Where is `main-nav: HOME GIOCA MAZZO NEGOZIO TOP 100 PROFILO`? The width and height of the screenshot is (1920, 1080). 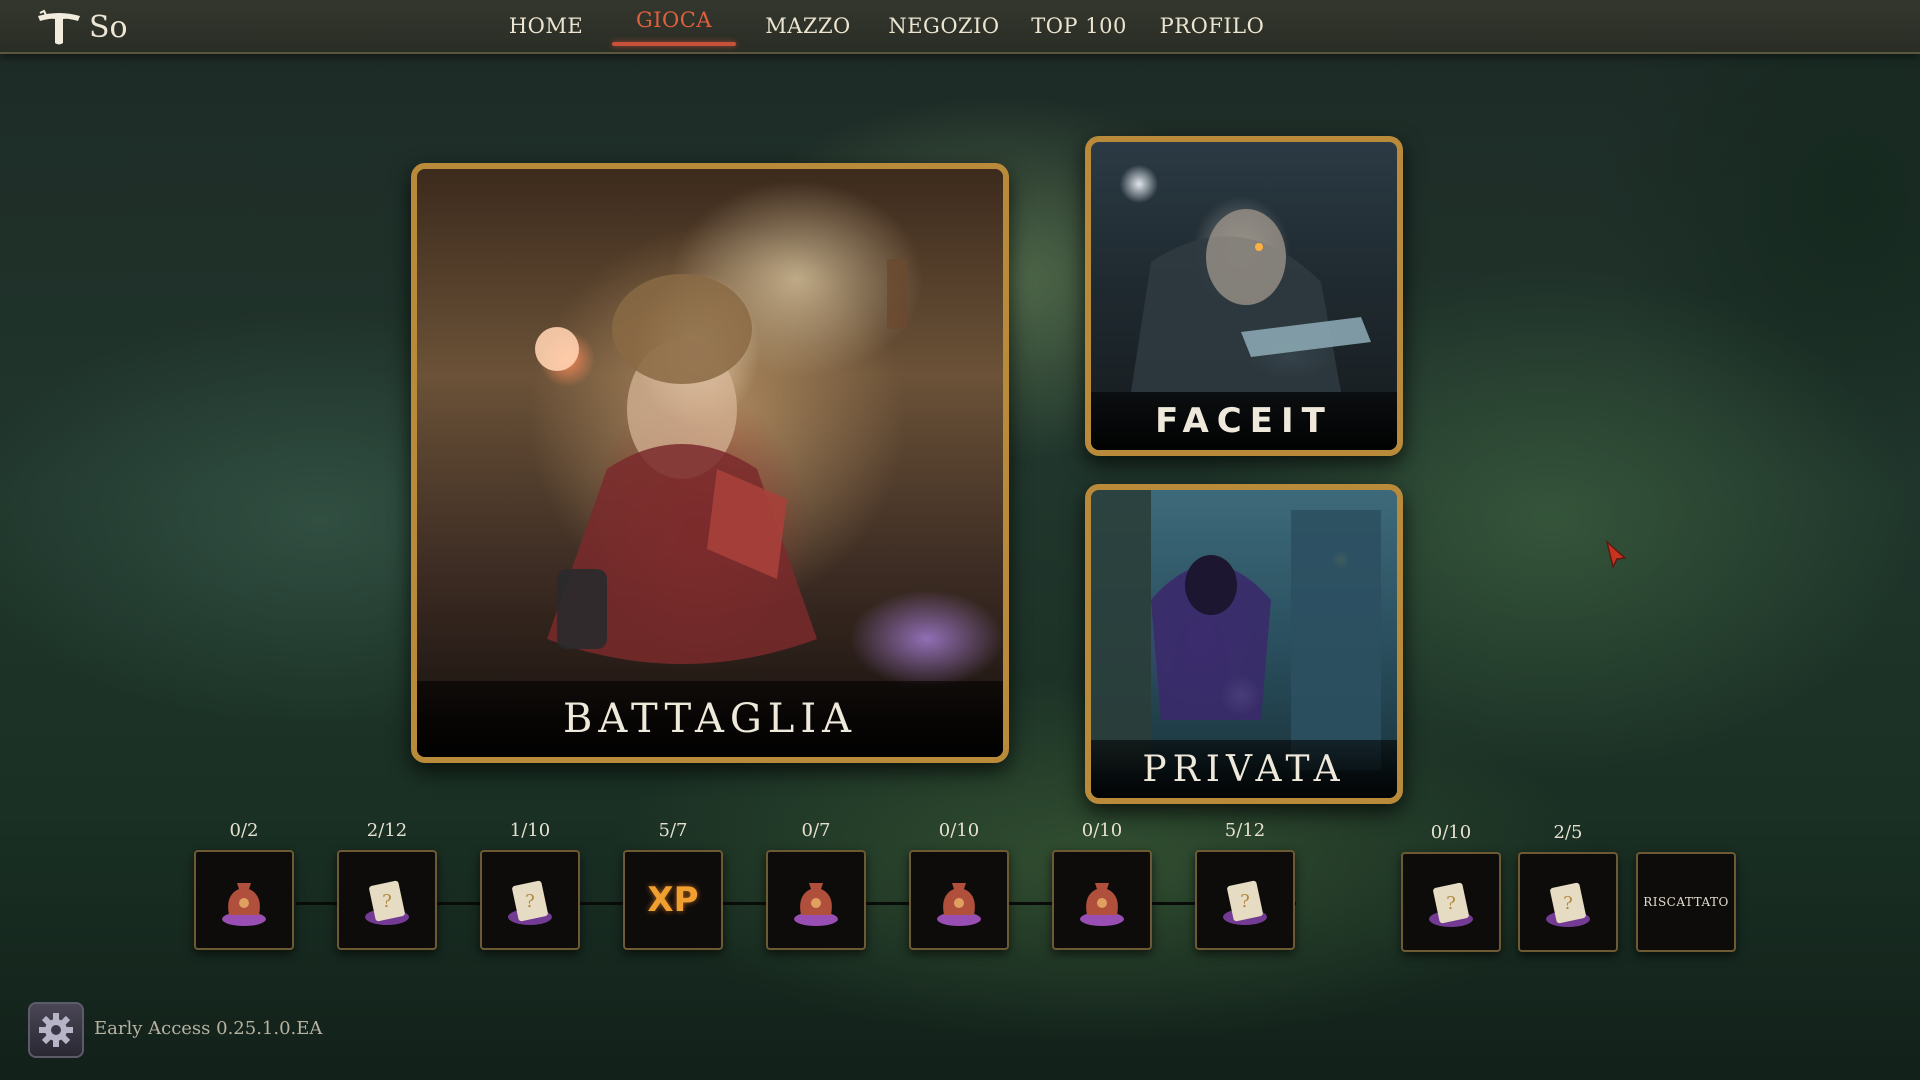 main-nav: HOME GIOCA MAZZO NEGOZIO TOP 100 PROFILO is located at coordinates (877, 26).